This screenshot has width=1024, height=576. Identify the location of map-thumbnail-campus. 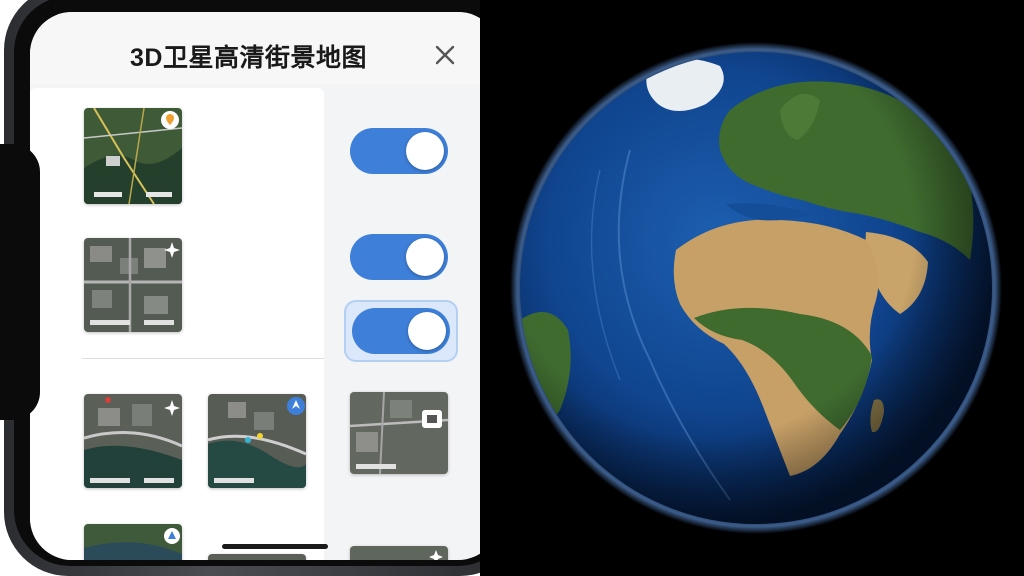
(399, 433).